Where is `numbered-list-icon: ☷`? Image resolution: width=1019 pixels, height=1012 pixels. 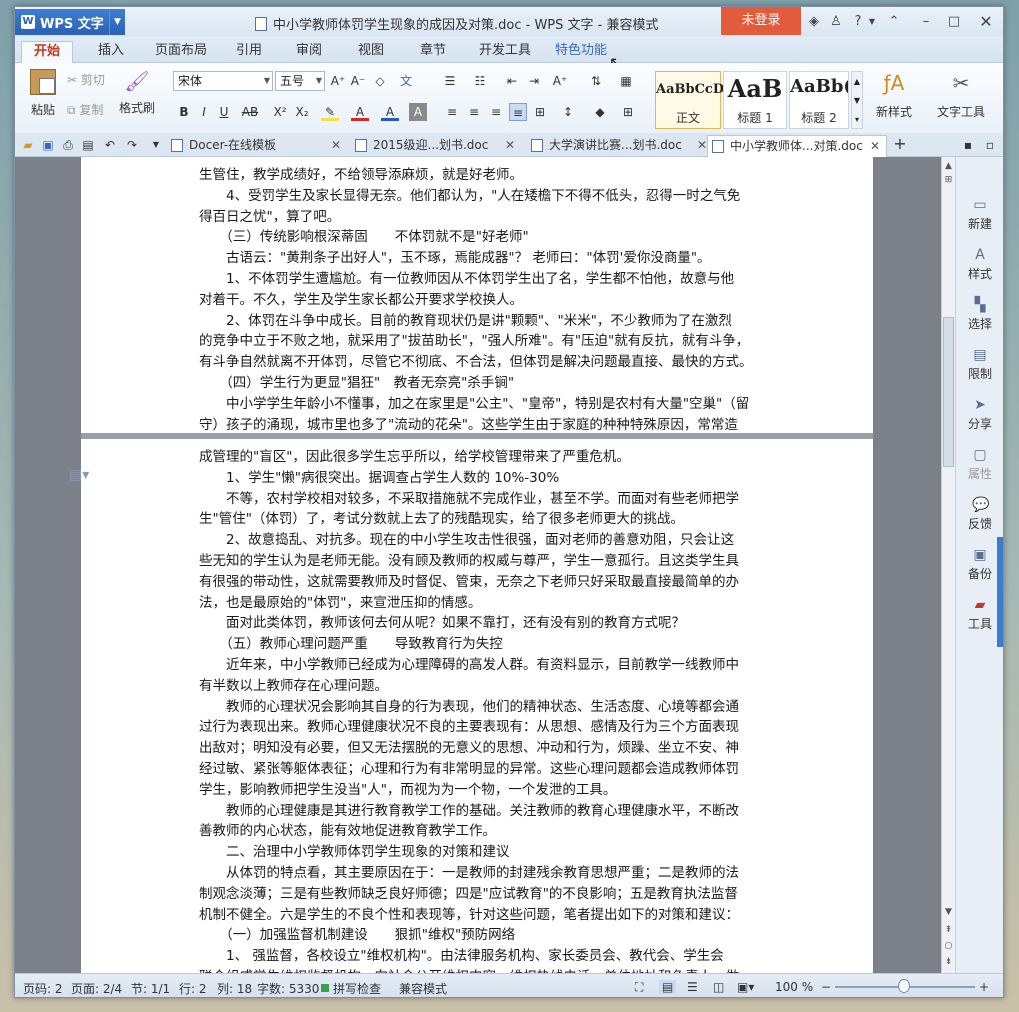 numbered-list-icon: ☷ is located at coordinates (480, 81).